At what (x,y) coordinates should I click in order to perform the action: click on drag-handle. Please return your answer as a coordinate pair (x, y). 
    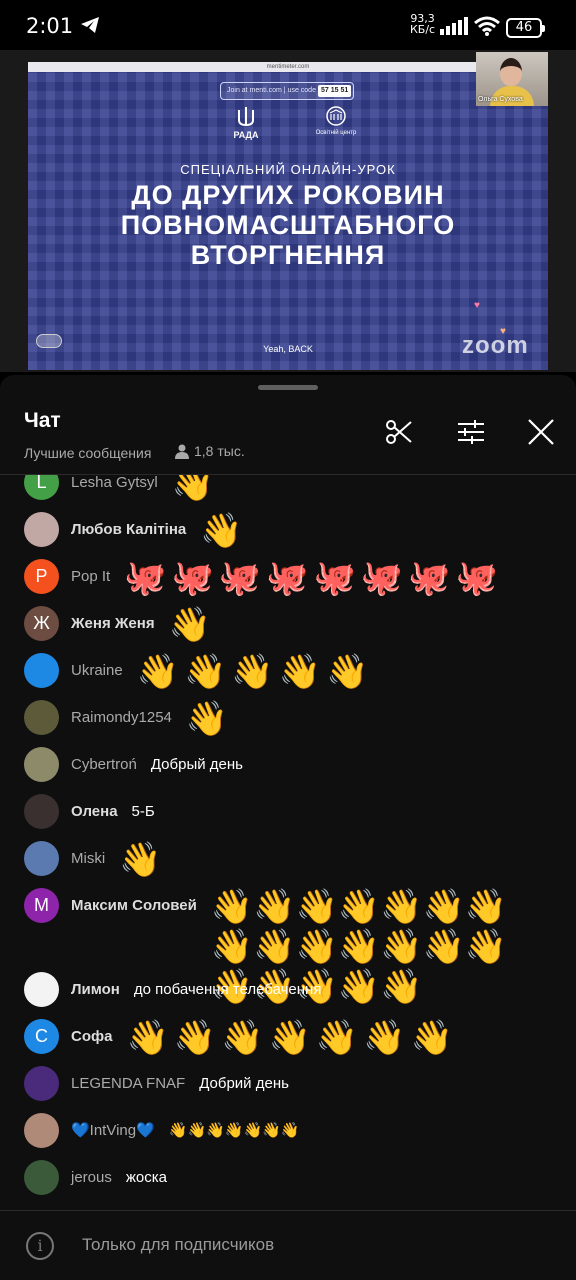
    Looking at the image, I should click on (288, 387).